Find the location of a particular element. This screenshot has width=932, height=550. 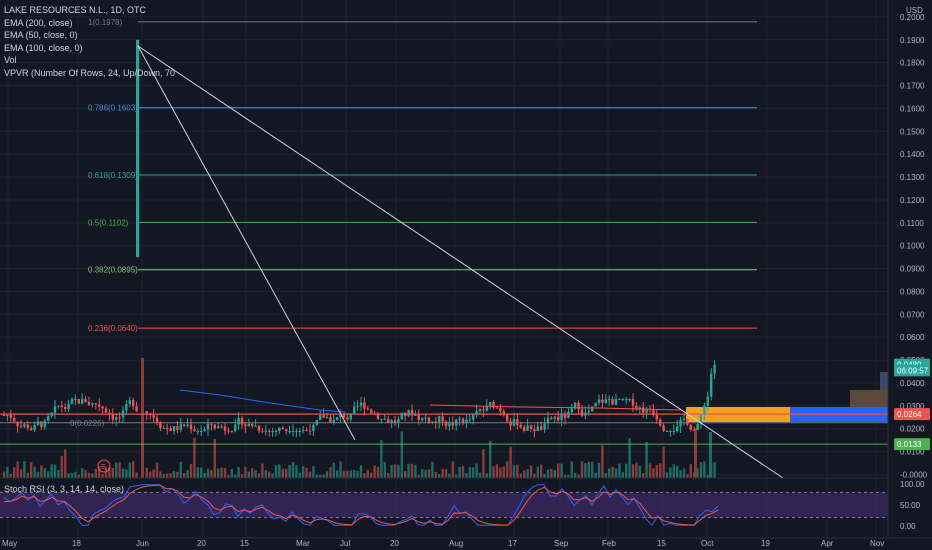

legend-ema50: EMA (50, close, 0) is located at coordinates (89, 35).